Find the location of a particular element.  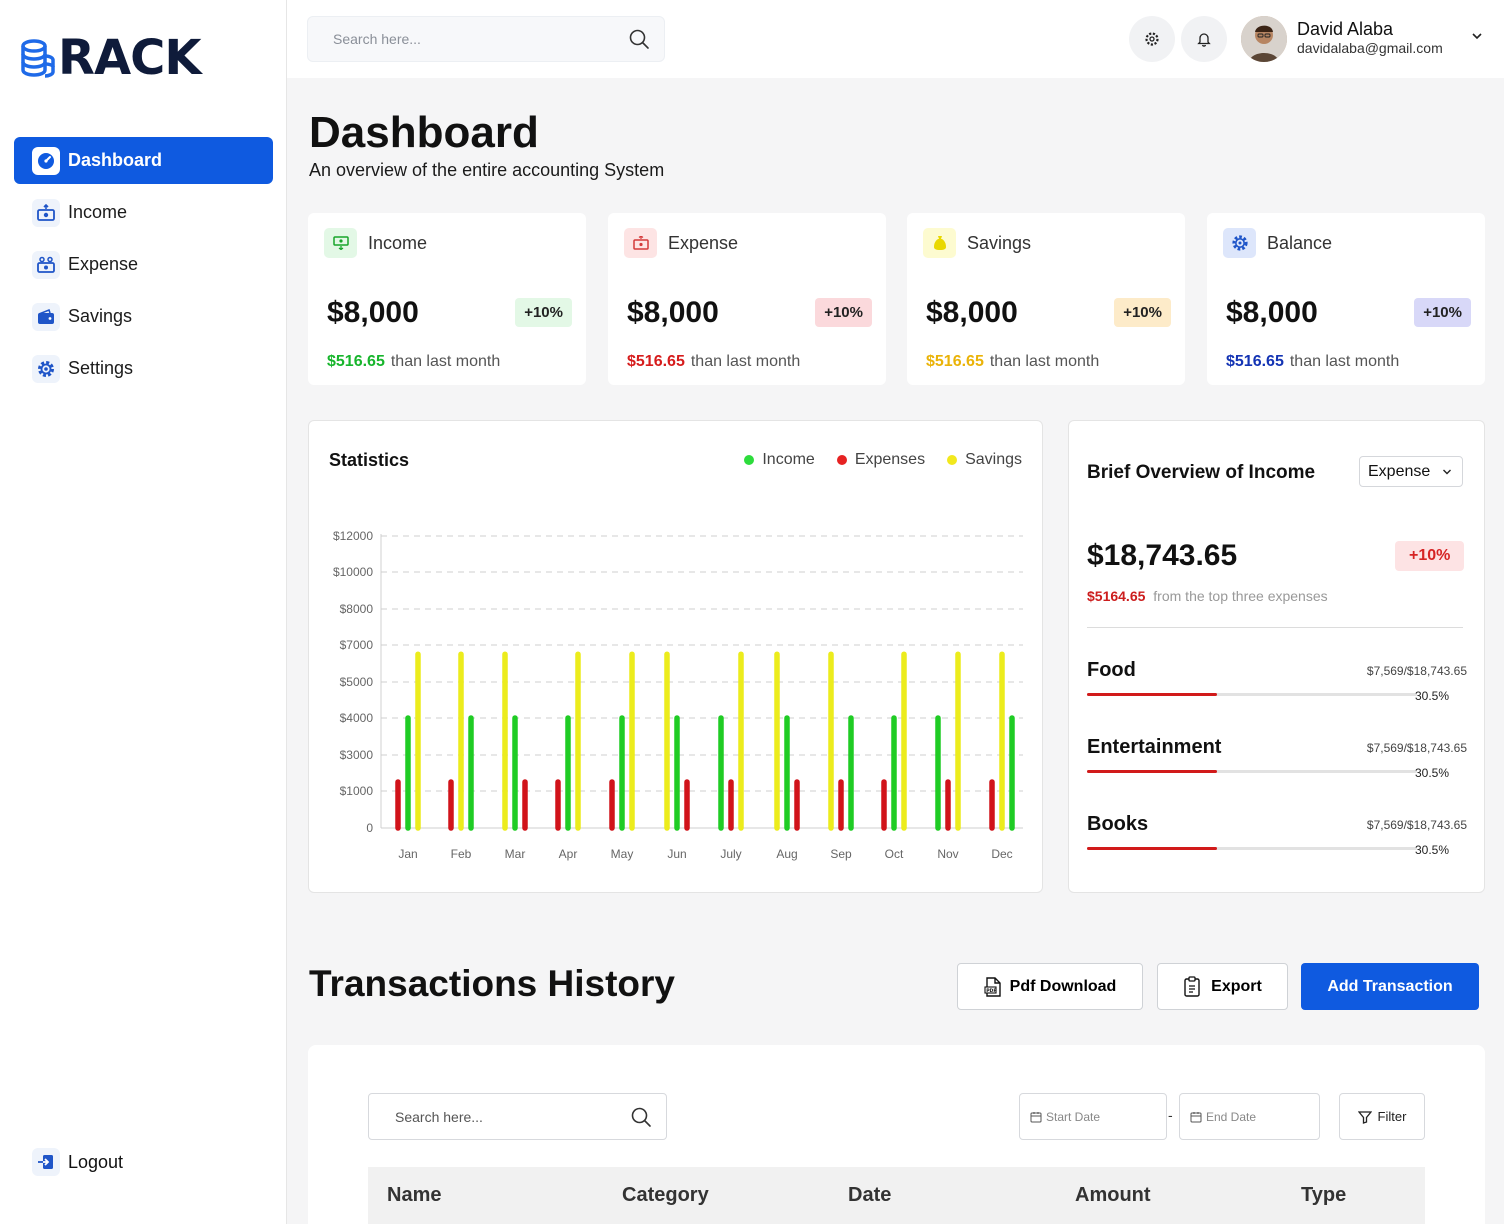

x-tick-label: July is located at coordinates (730, 854).